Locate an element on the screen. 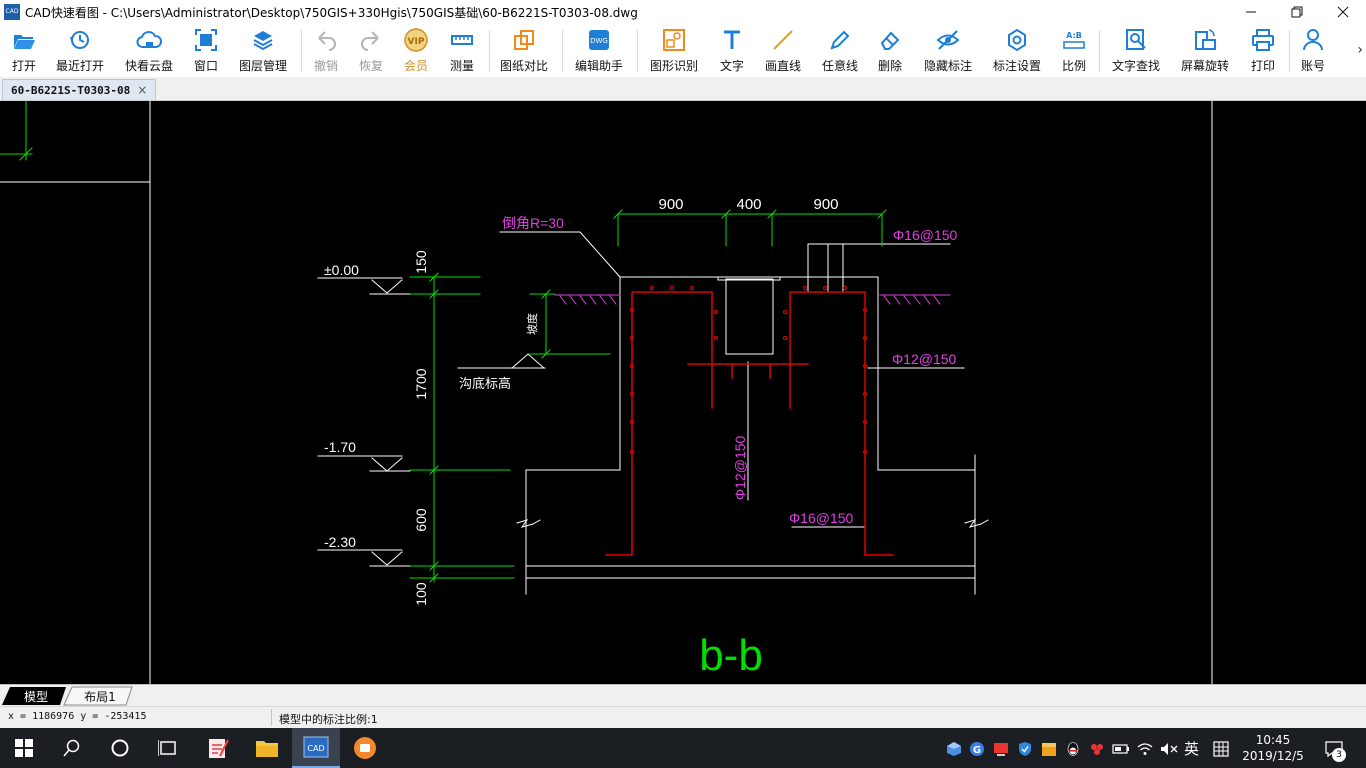 The width and height of the screenshot is (1366, 768). vip-label: 会员 is located at coordinates (415, 66).